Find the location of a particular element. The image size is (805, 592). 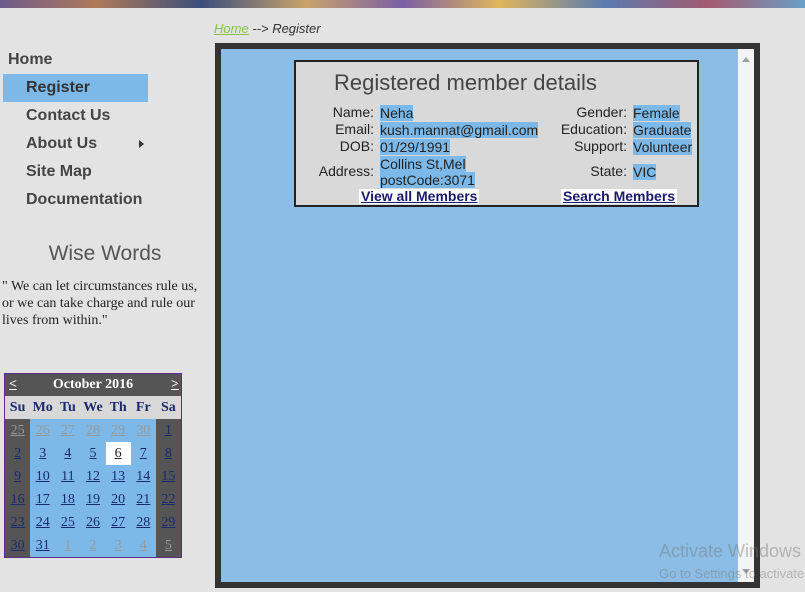

gender-value: Female is located at coordinates (656, 113).